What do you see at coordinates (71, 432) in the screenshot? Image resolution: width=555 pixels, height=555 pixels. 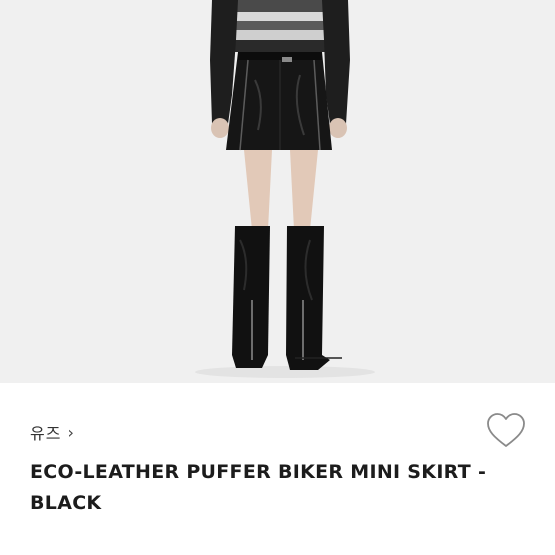 I see `chevron-right-icon: ›` at bounding box center [71, 432].